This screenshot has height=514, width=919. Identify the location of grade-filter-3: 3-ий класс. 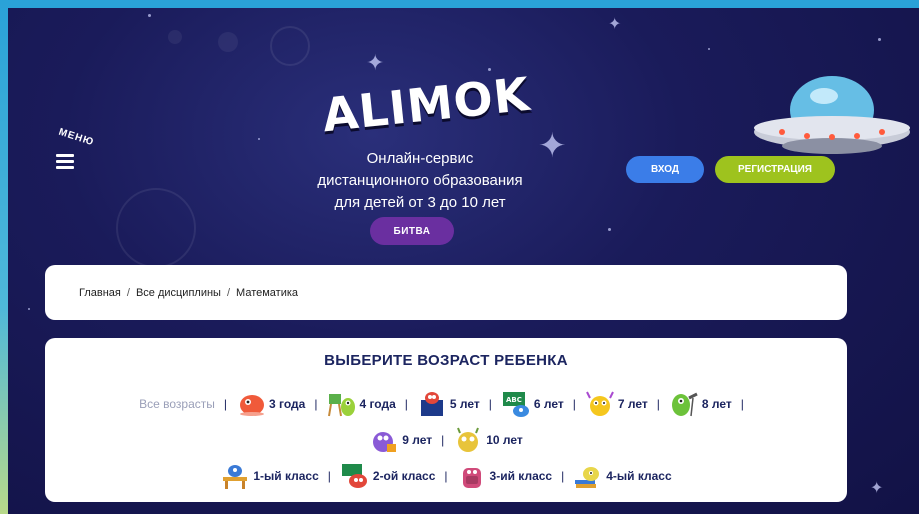
(505, 476).